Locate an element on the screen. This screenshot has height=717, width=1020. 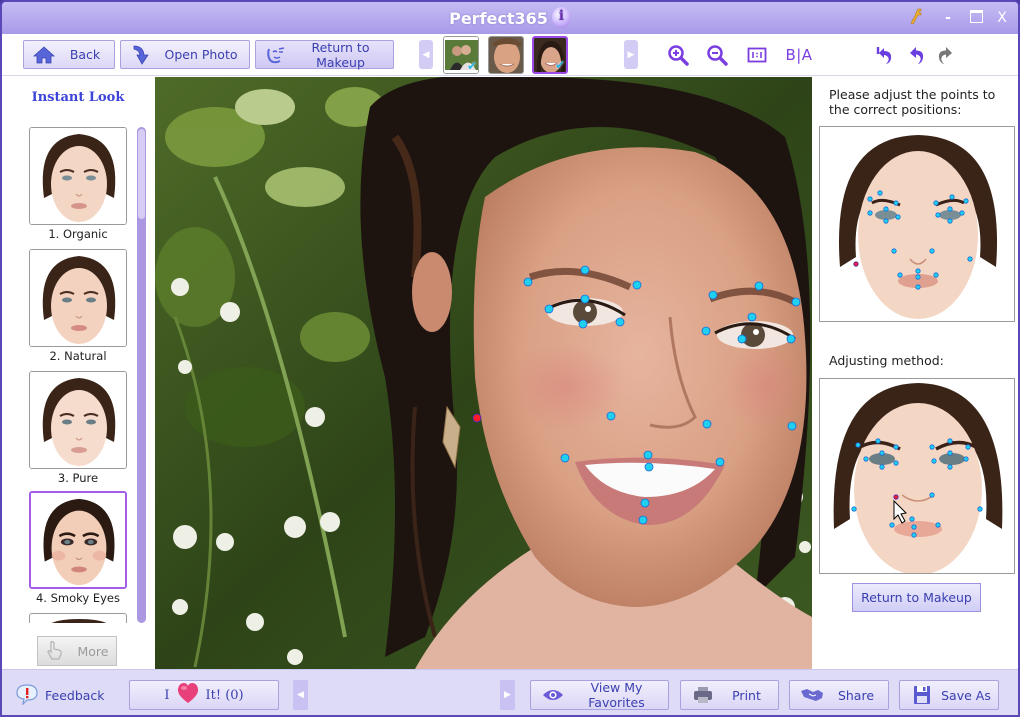
makeup-face-icon is located at coordinates (276, 55).